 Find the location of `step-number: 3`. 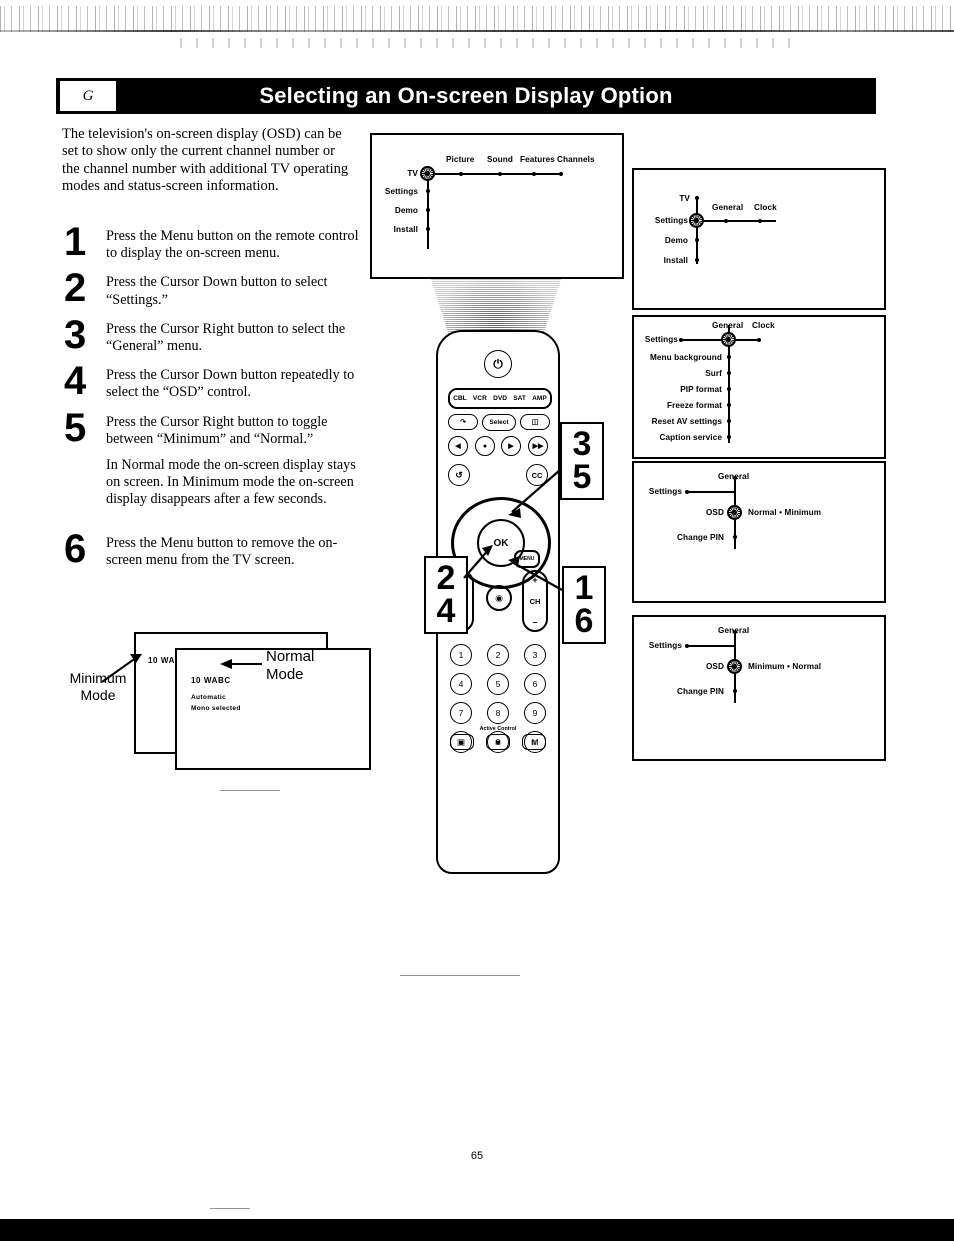

step-number: 3 is located at coordinates (75, 334).